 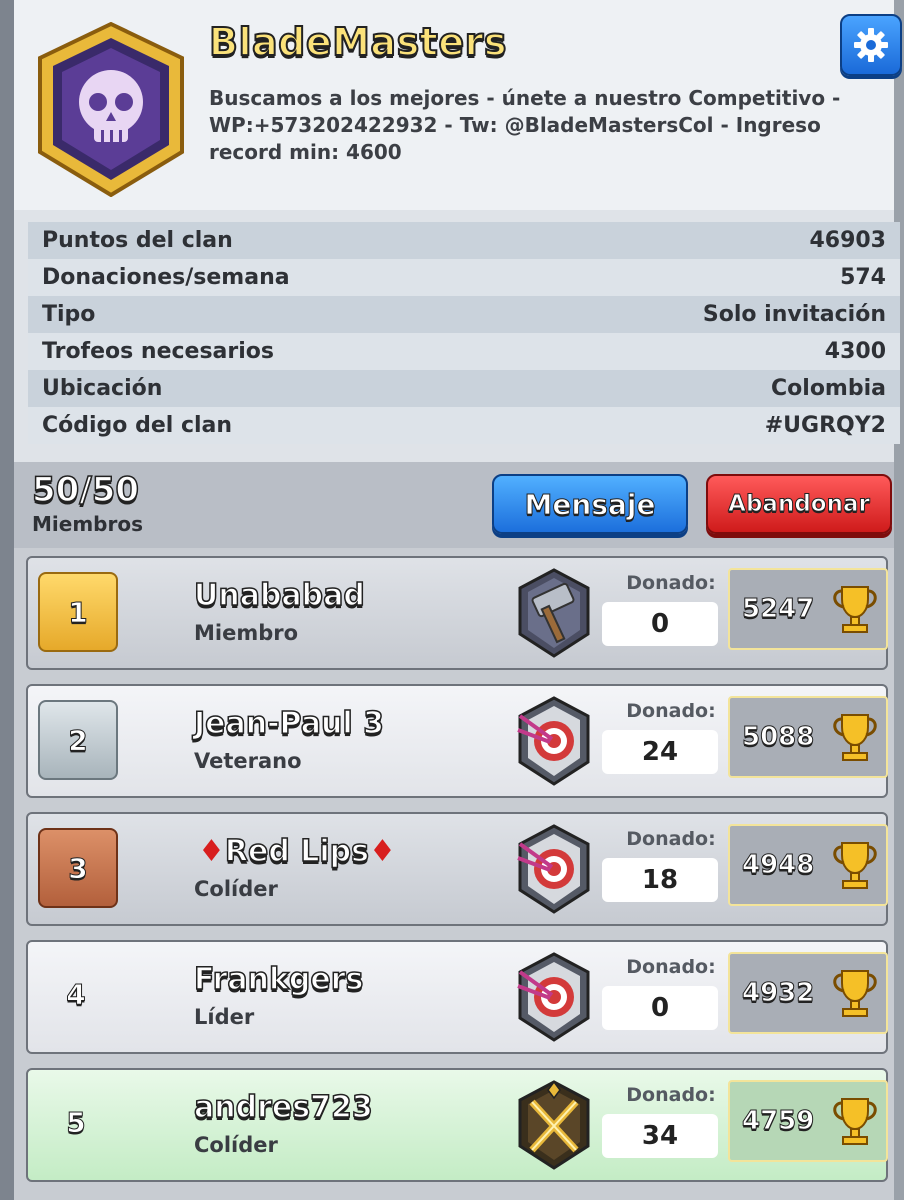 I want to click on trophy-box: 4948, so click(x=808, y=865).